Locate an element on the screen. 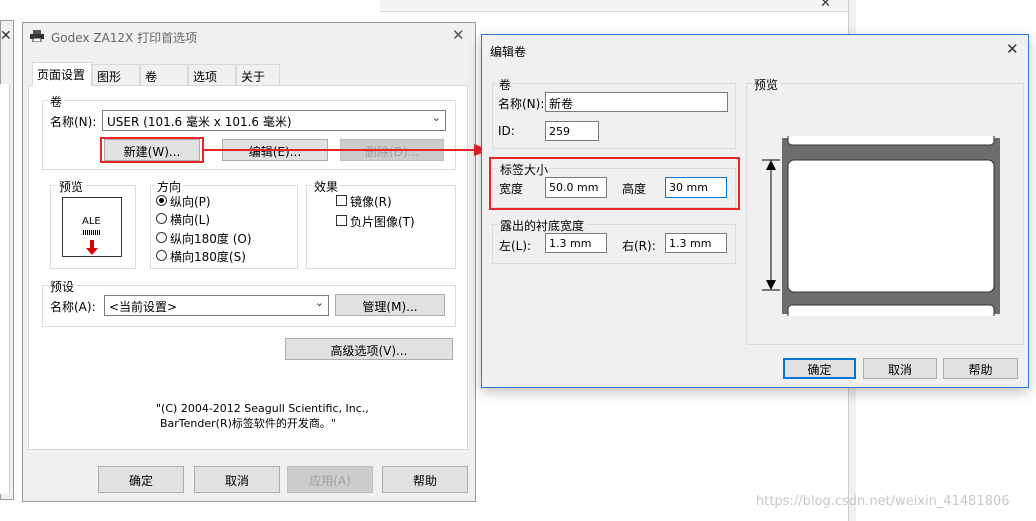  dialog-title: Godex ZA12X 打印首选项 is located at coordinates (124, 38).